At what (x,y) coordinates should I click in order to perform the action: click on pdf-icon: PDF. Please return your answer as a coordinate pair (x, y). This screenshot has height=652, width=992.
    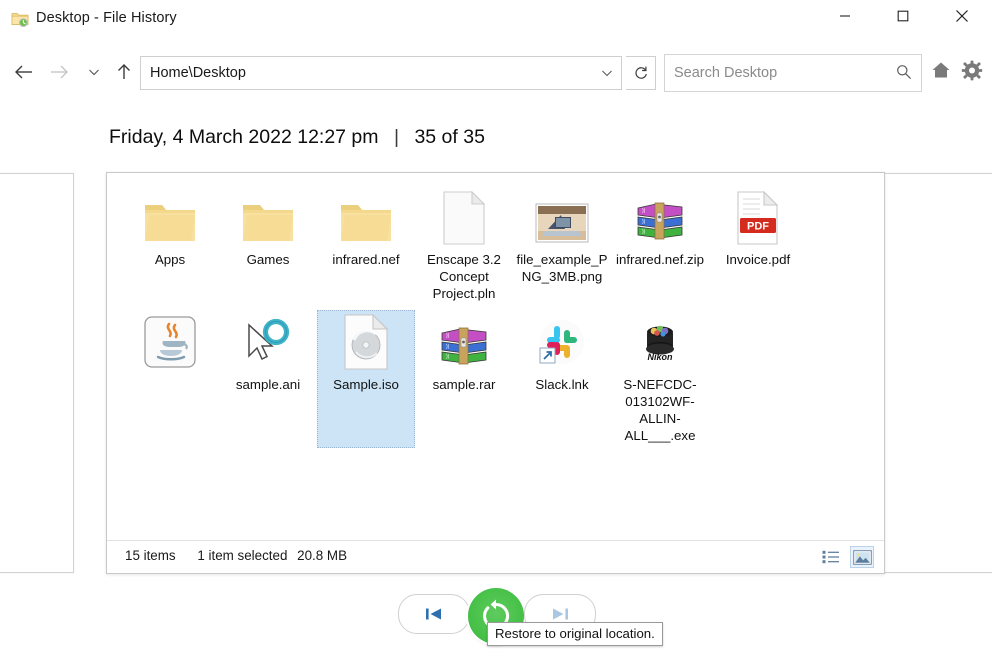
    Looking at the image, I should click on (758, 217).